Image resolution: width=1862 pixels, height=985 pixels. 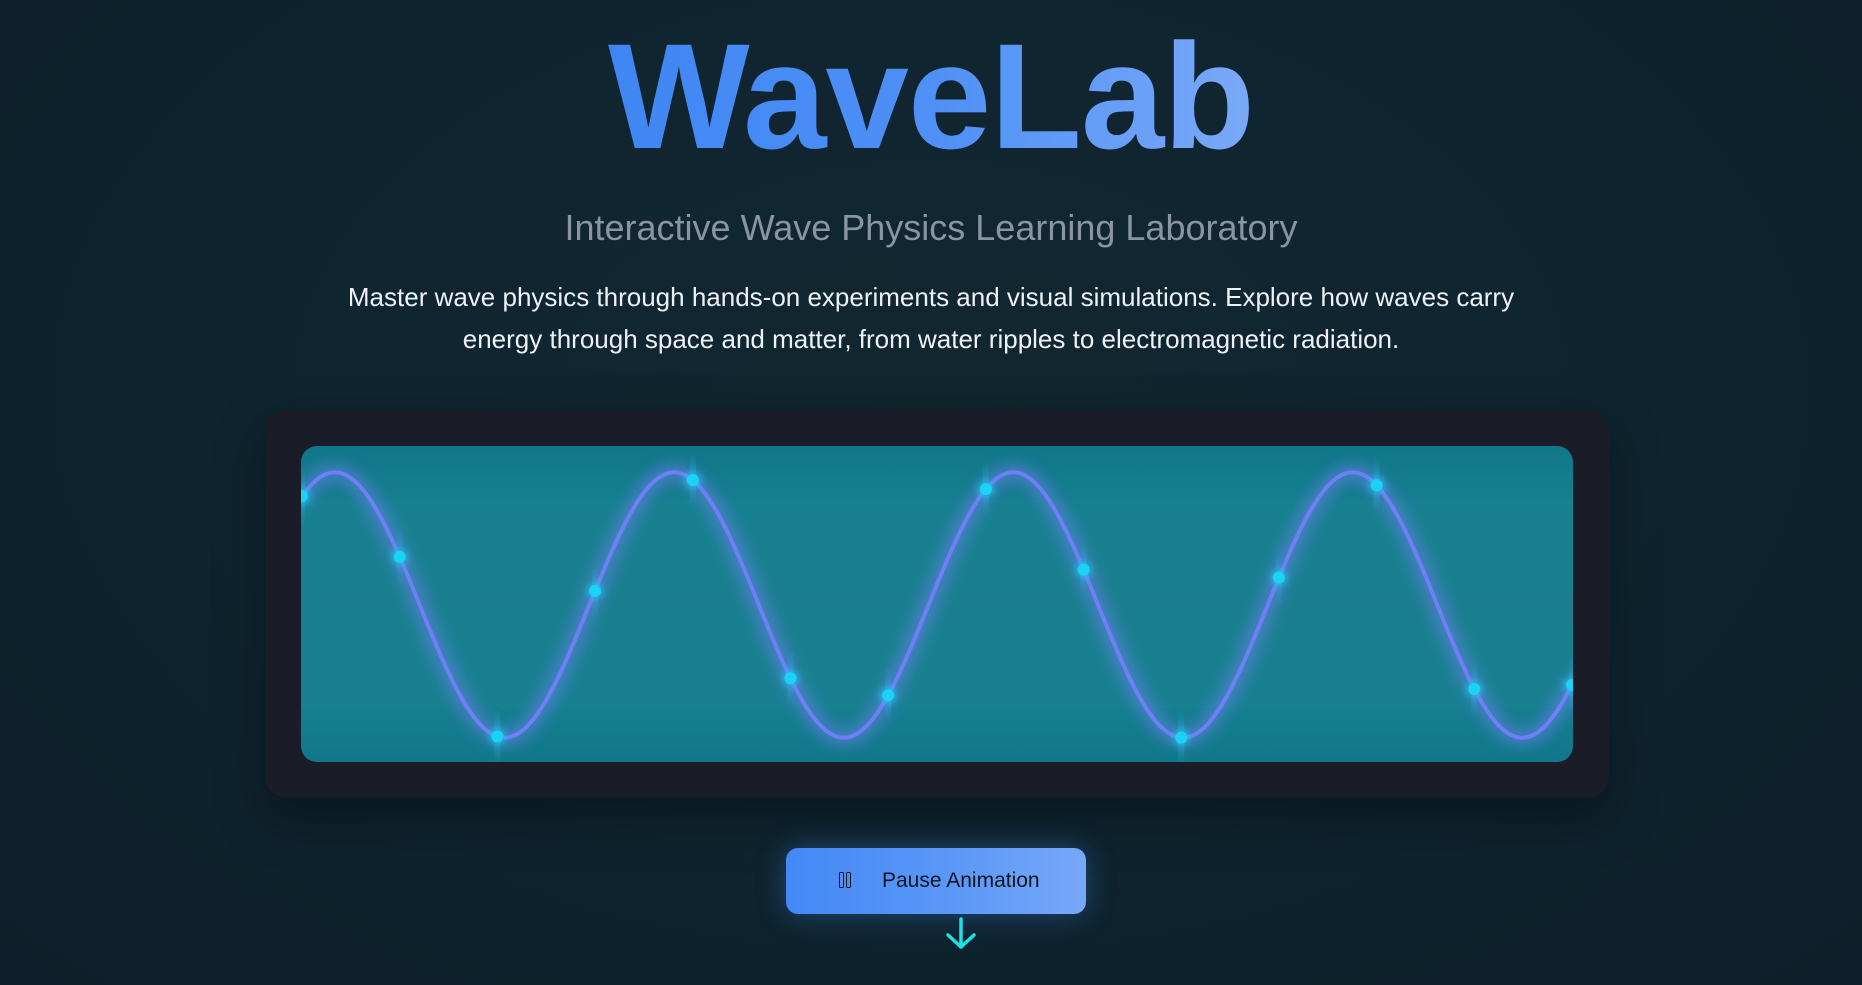 What do you see at coordinates (846, 881) in the screenshot?
I see `pause-icon` at bounding box center [846, 881].